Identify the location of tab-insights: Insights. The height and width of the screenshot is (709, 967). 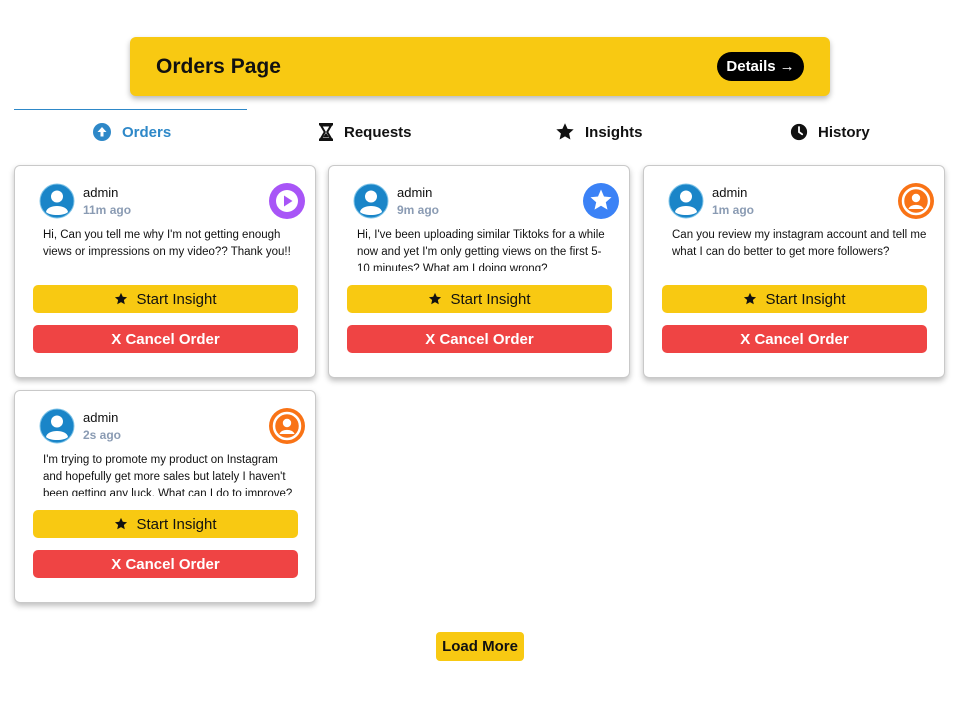
(599, 132).